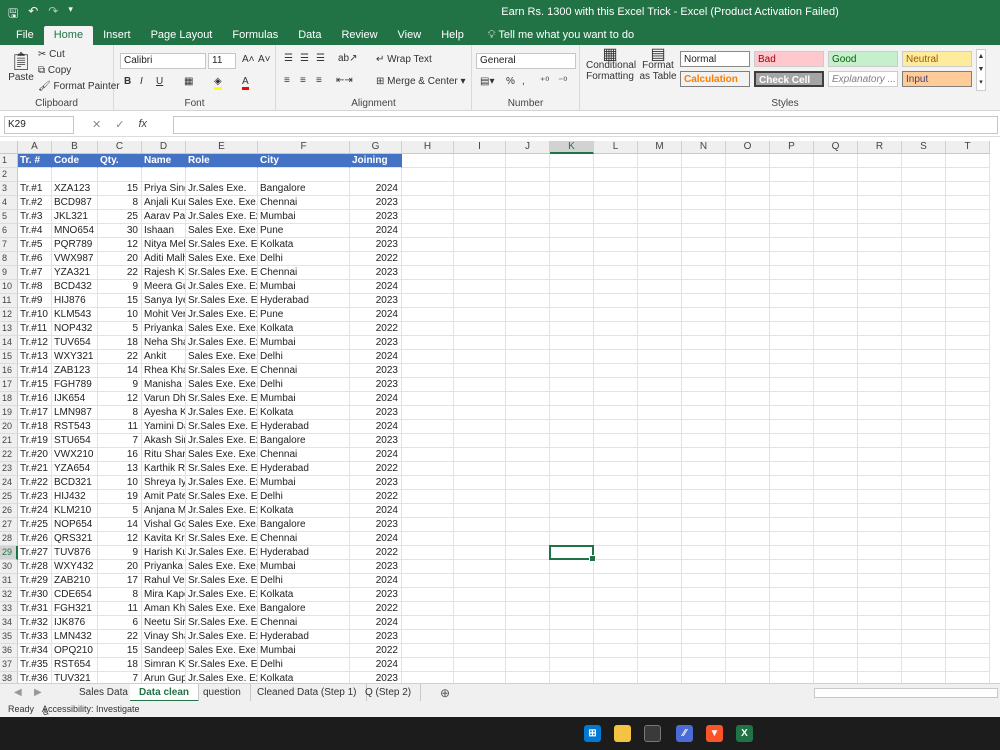 This screenshot has width=1000, height=750. What do you see at coordinates (9, 343) in the screenshot?
I see `row-header: 14` at bounding box center [9, 343].